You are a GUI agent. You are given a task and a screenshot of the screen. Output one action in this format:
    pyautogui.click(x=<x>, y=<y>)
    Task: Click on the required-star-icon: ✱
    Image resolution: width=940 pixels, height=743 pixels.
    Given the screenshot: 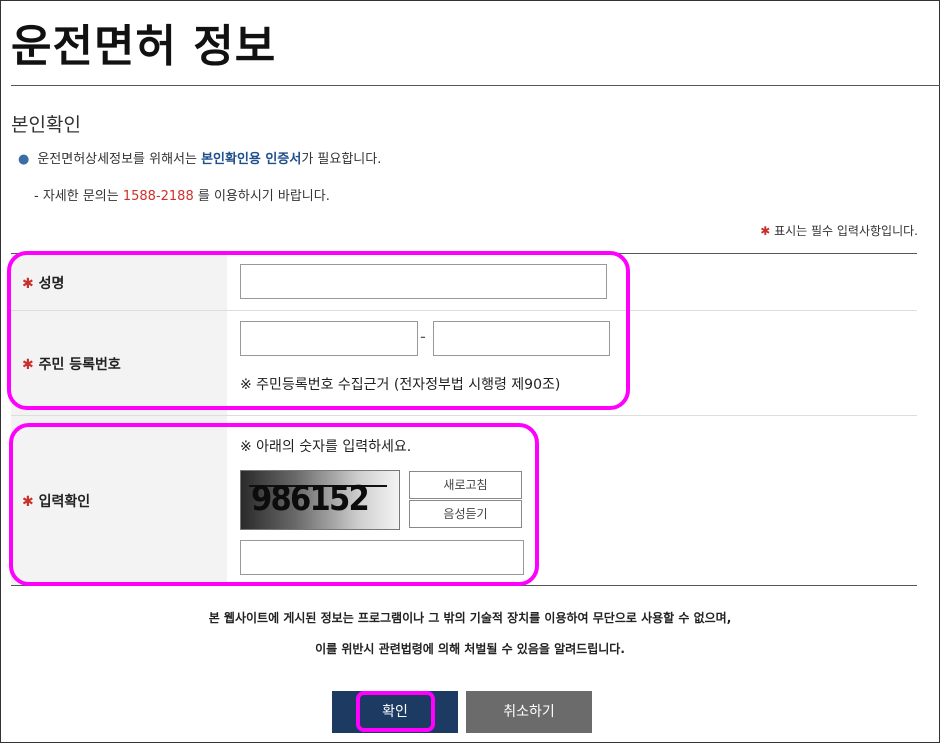 What is the action you would take?
    pyautogui.click(x=765, y=231)
    